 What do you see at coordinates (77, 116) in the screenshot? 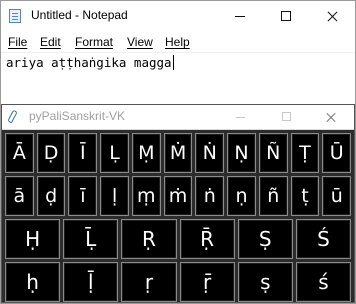
I see `keyboard-title: pyPaliSanskrit-VK` at bounding box center [77, 116].